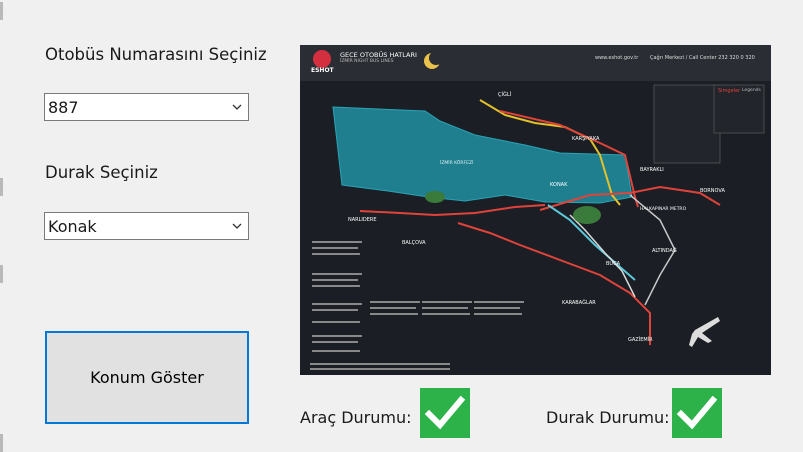 This screenshot has width=803, height=452. I want to click on stop-status-label: Durak Durumu:, so click(608, 417).